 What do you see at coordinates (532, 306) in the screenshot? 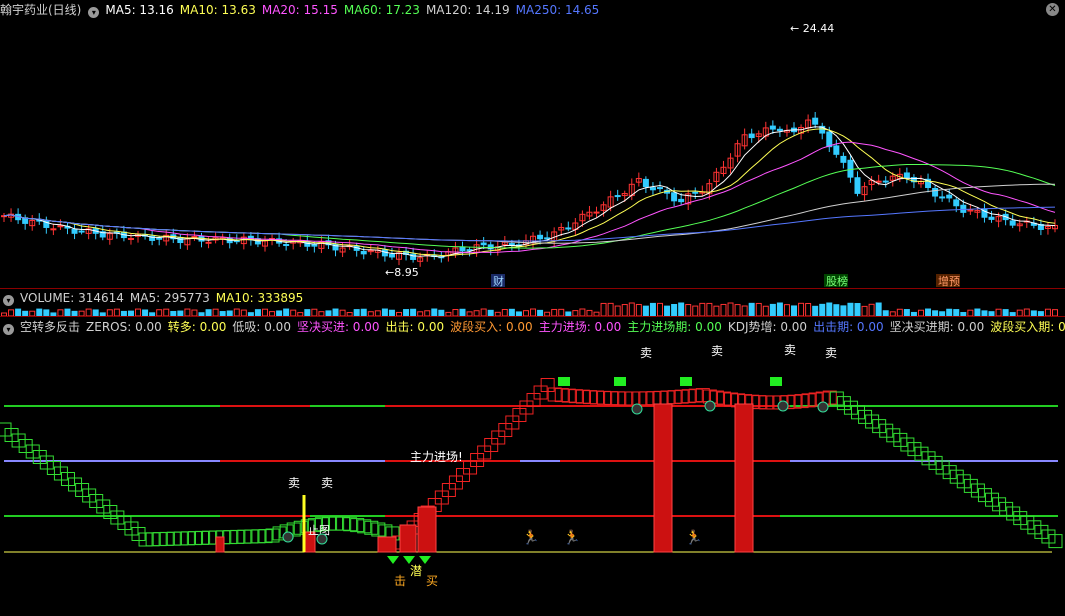
I see `volume-chart` at bounding box center [532, 306].